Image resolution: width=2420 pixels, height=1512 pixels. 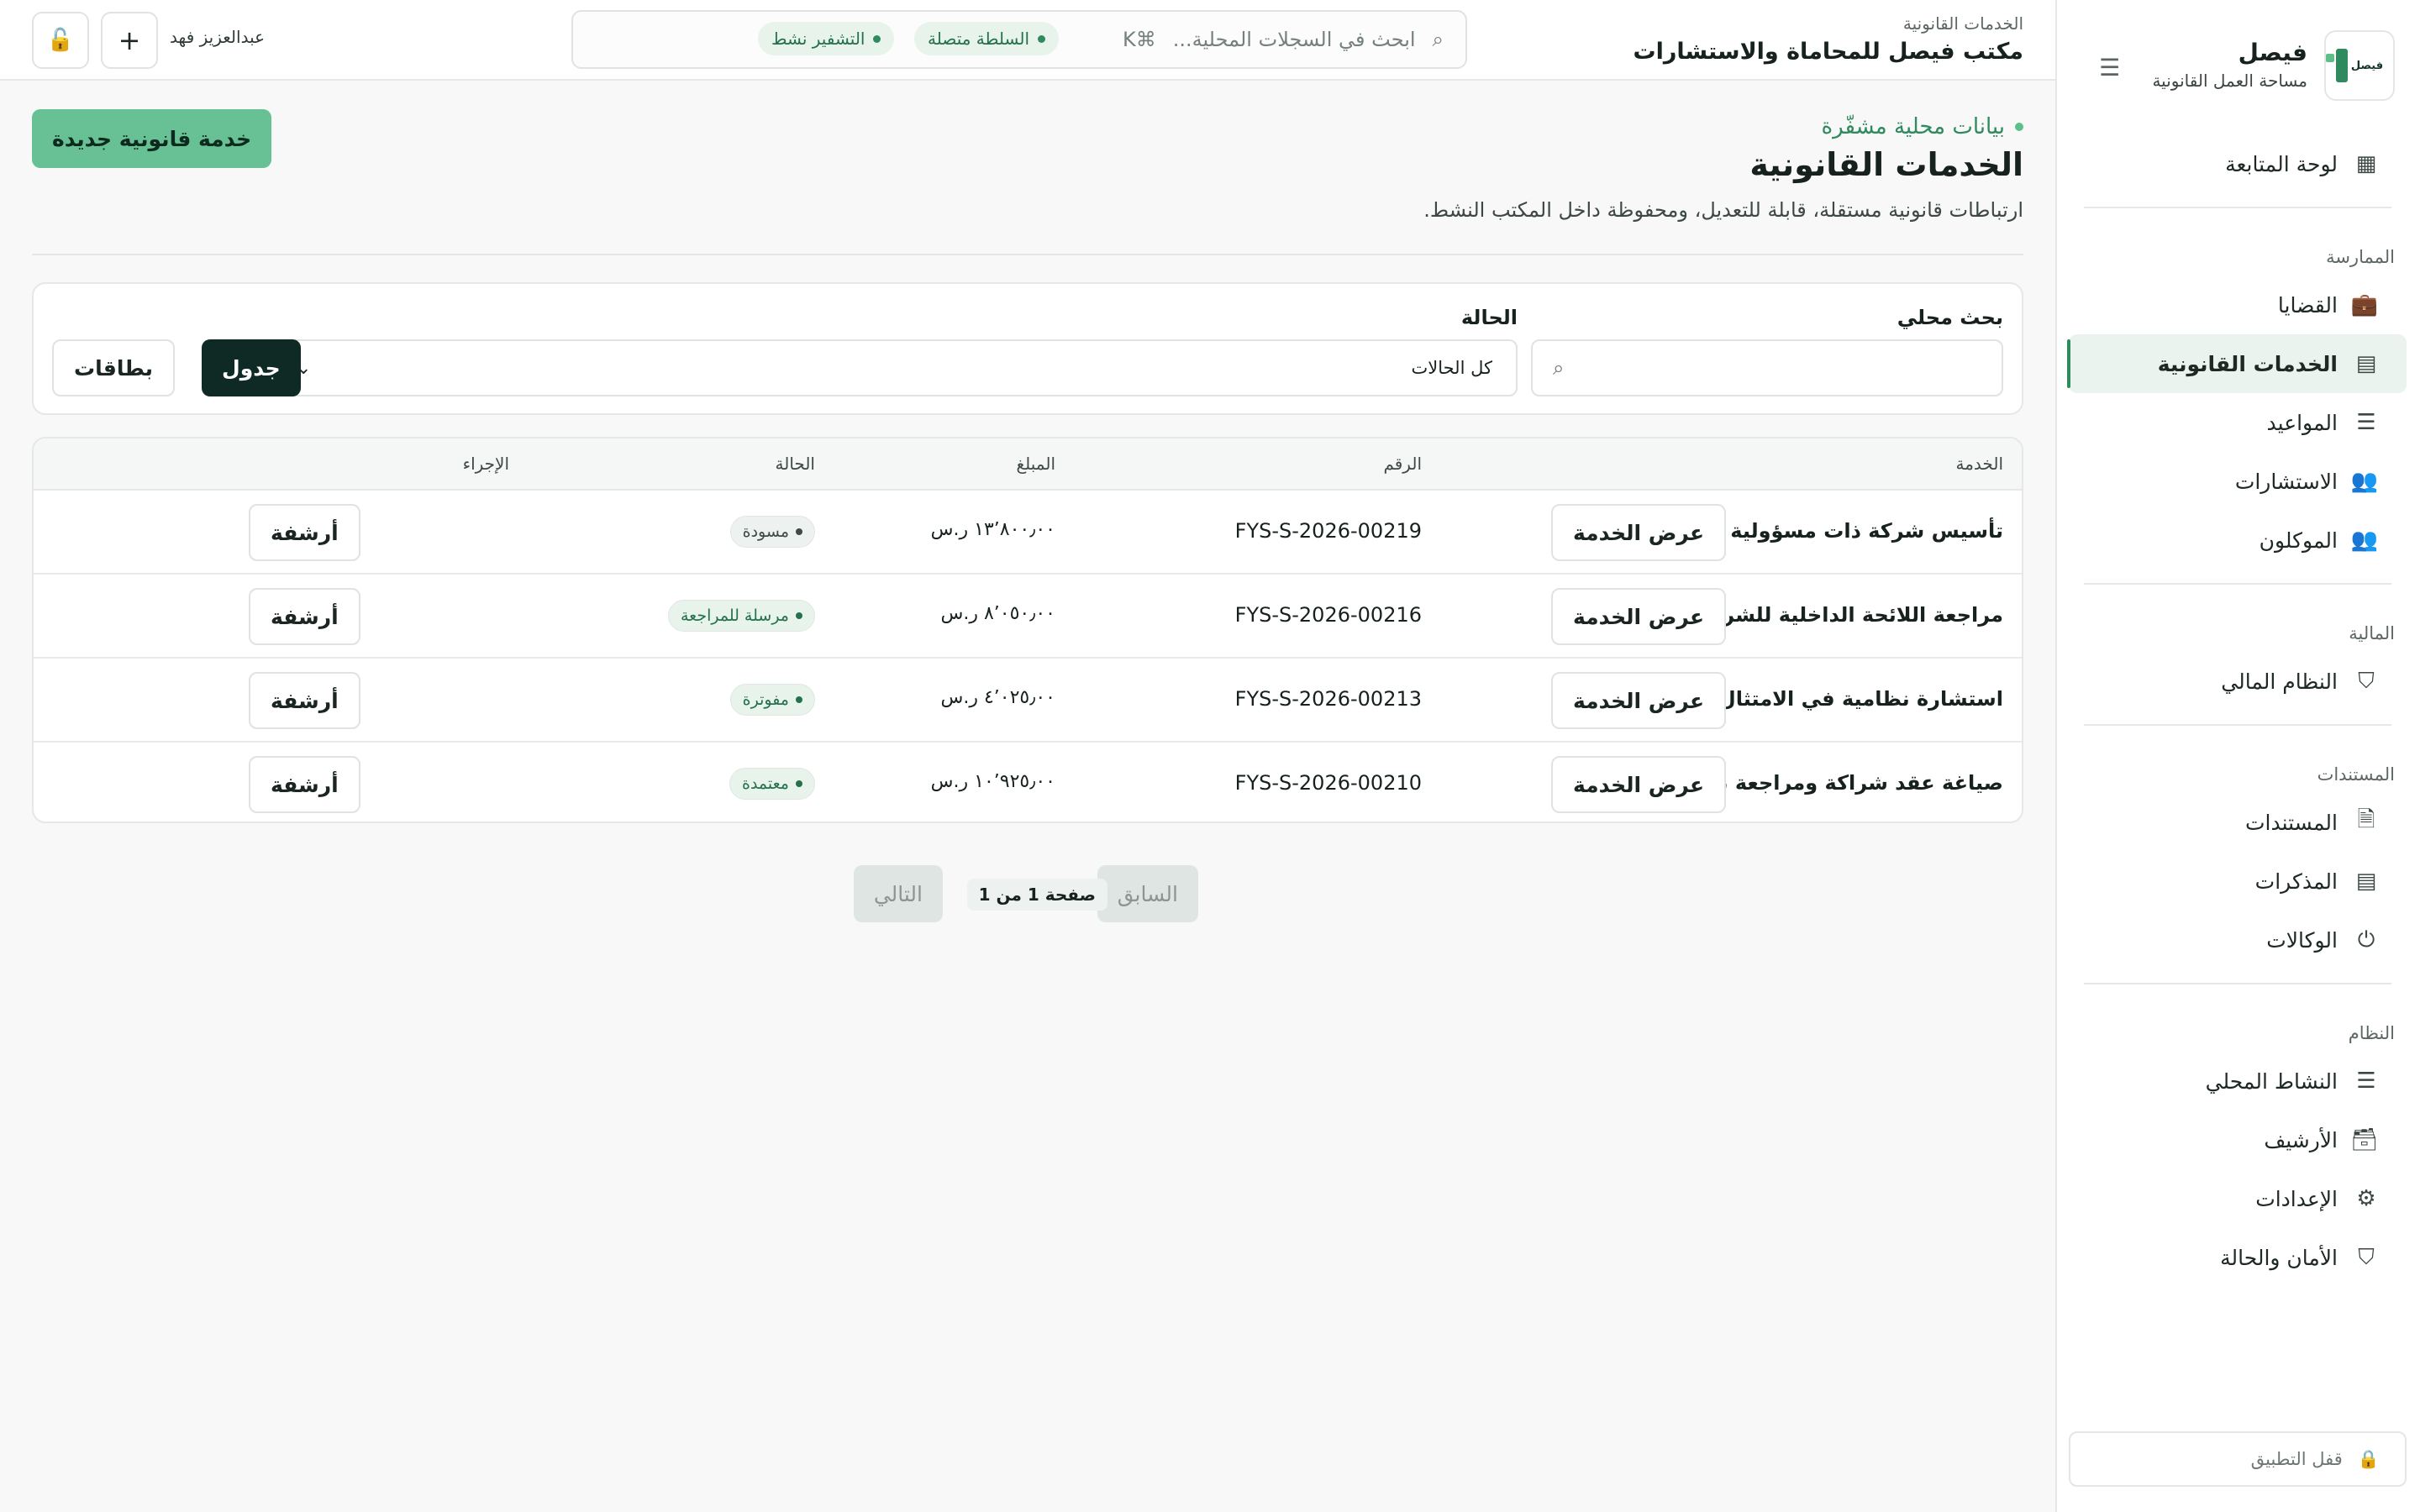 I want to click on status-label: مفوترة, so click(x=765, y=699).